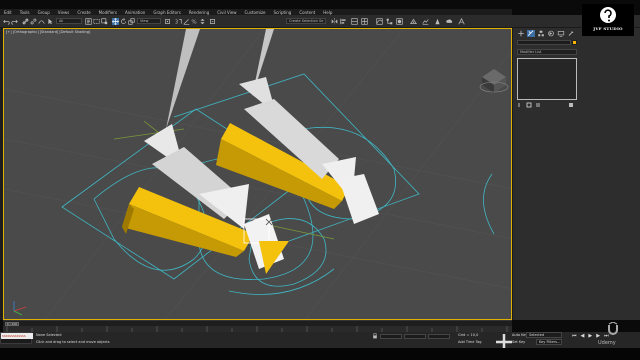 The height and width of the screenshot is (360, 640). I want to click on menu-scripting: Scripting, so click(283, 12).